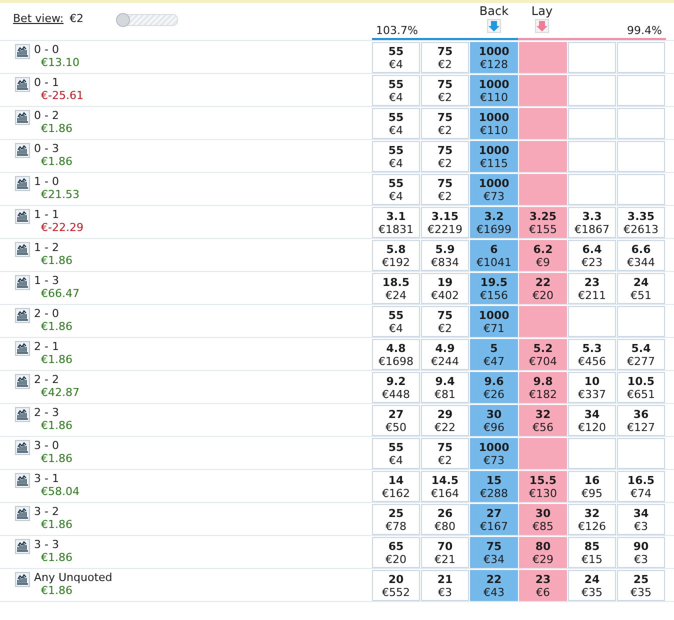 The height and width of the screenshot is (620, 674). I want to click on price-cell: 27 €50, so click(396, 420).